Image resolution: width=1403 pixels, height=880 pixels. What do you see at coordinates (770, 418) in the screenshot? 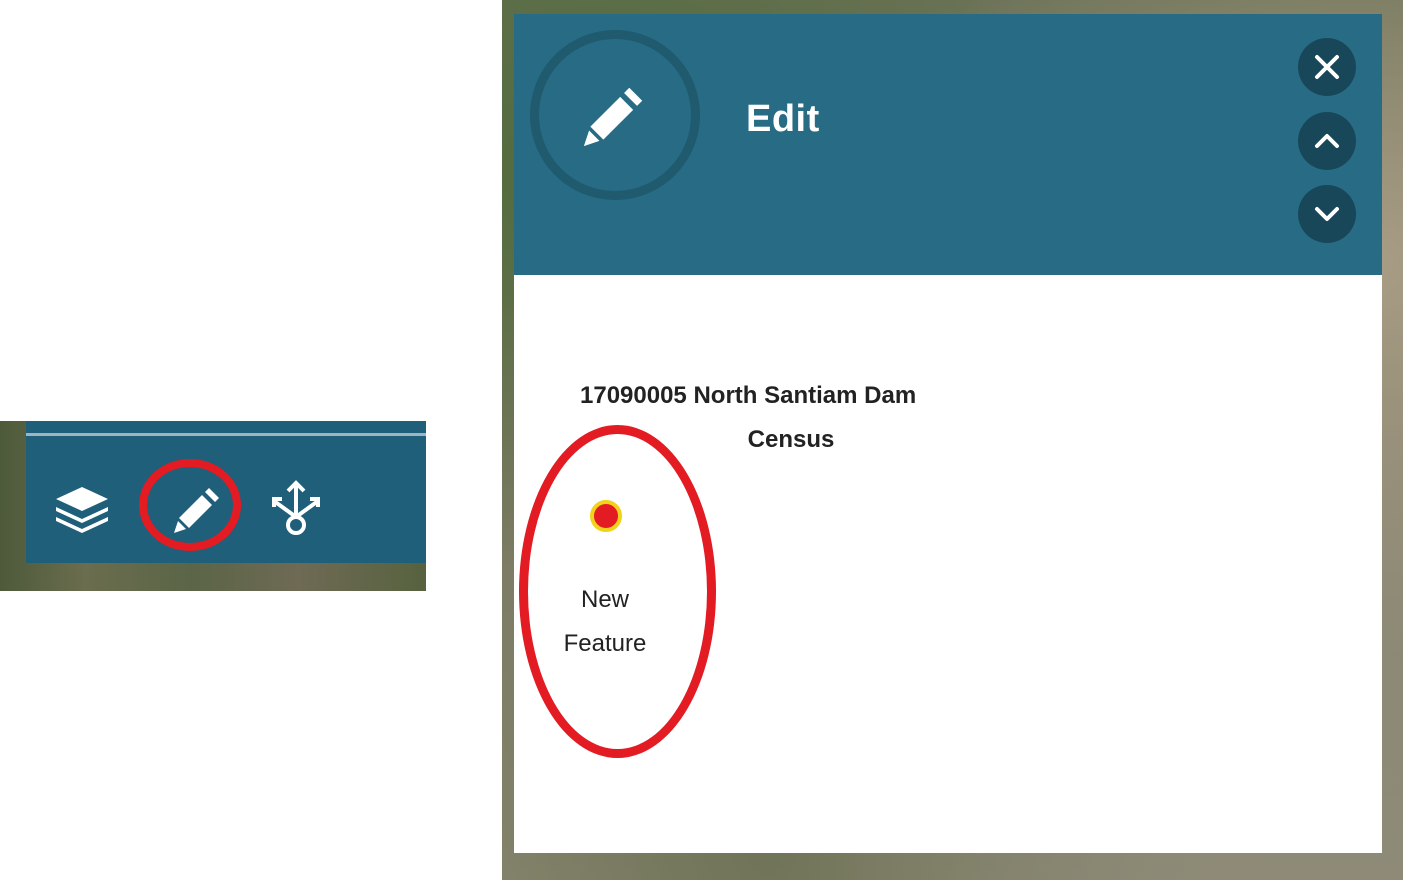
I see `layer-title: 17090005 North Santiam Dam Census` at bounding box center [770, 418].